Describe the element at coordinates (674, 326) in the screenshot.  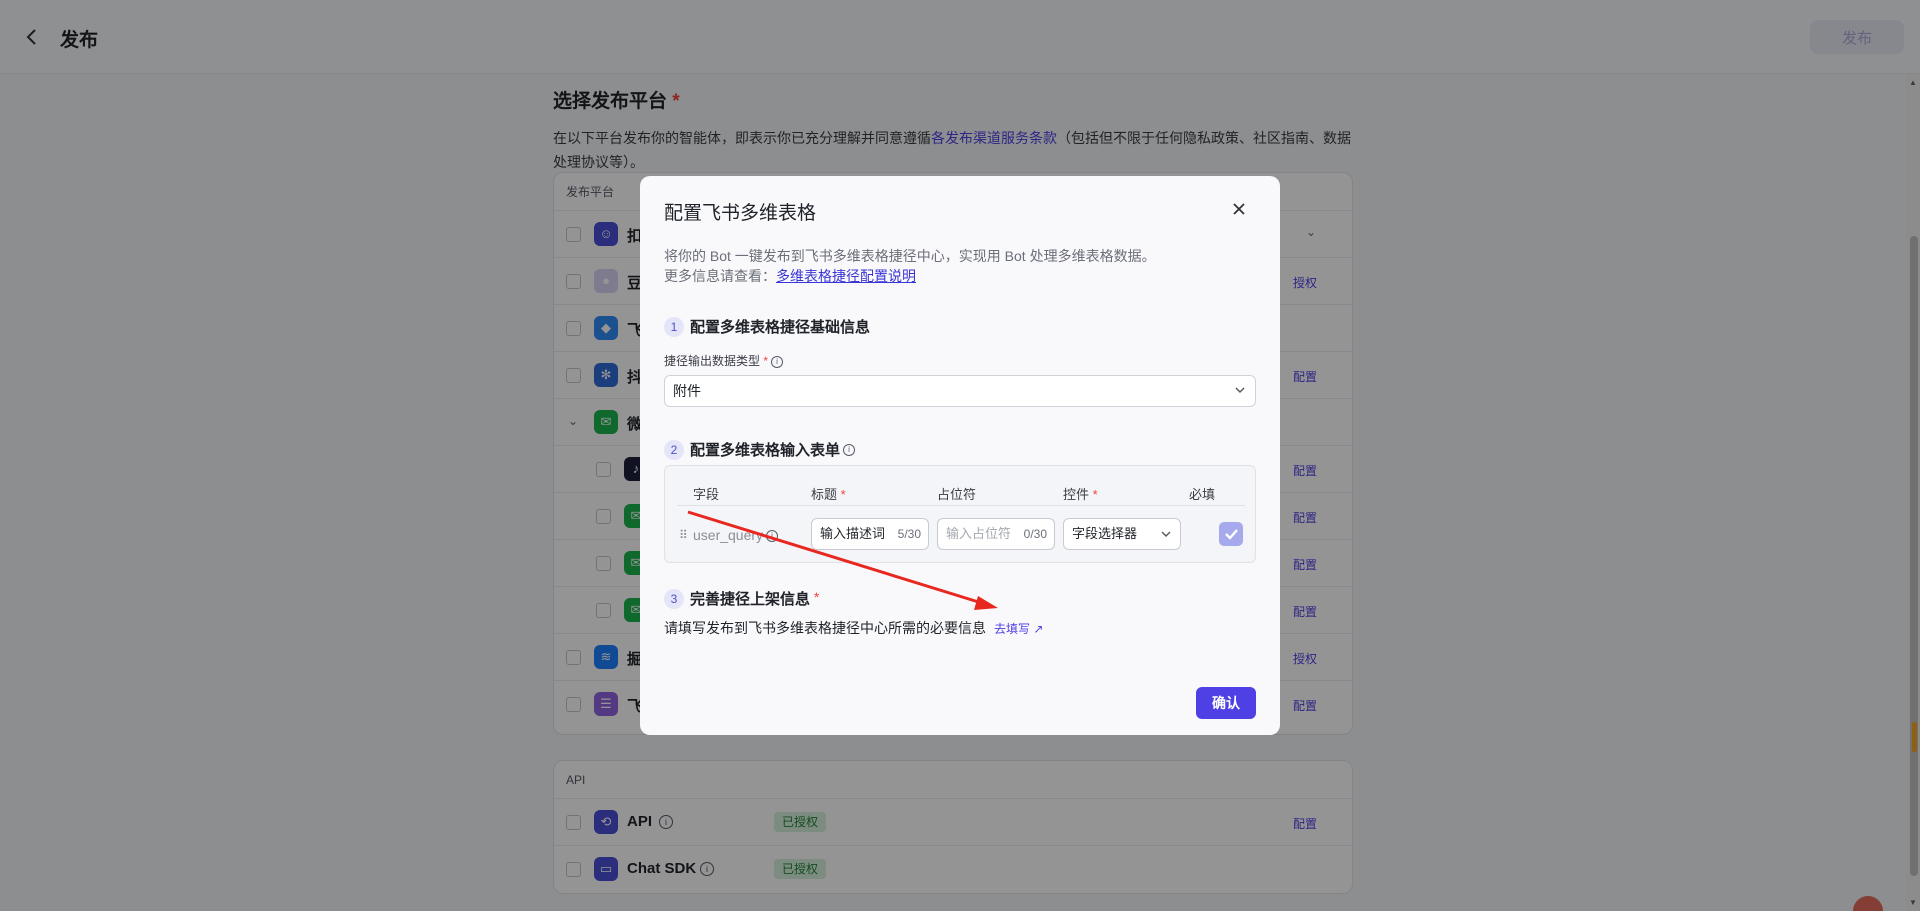
I see `step-number: 1` at that location.